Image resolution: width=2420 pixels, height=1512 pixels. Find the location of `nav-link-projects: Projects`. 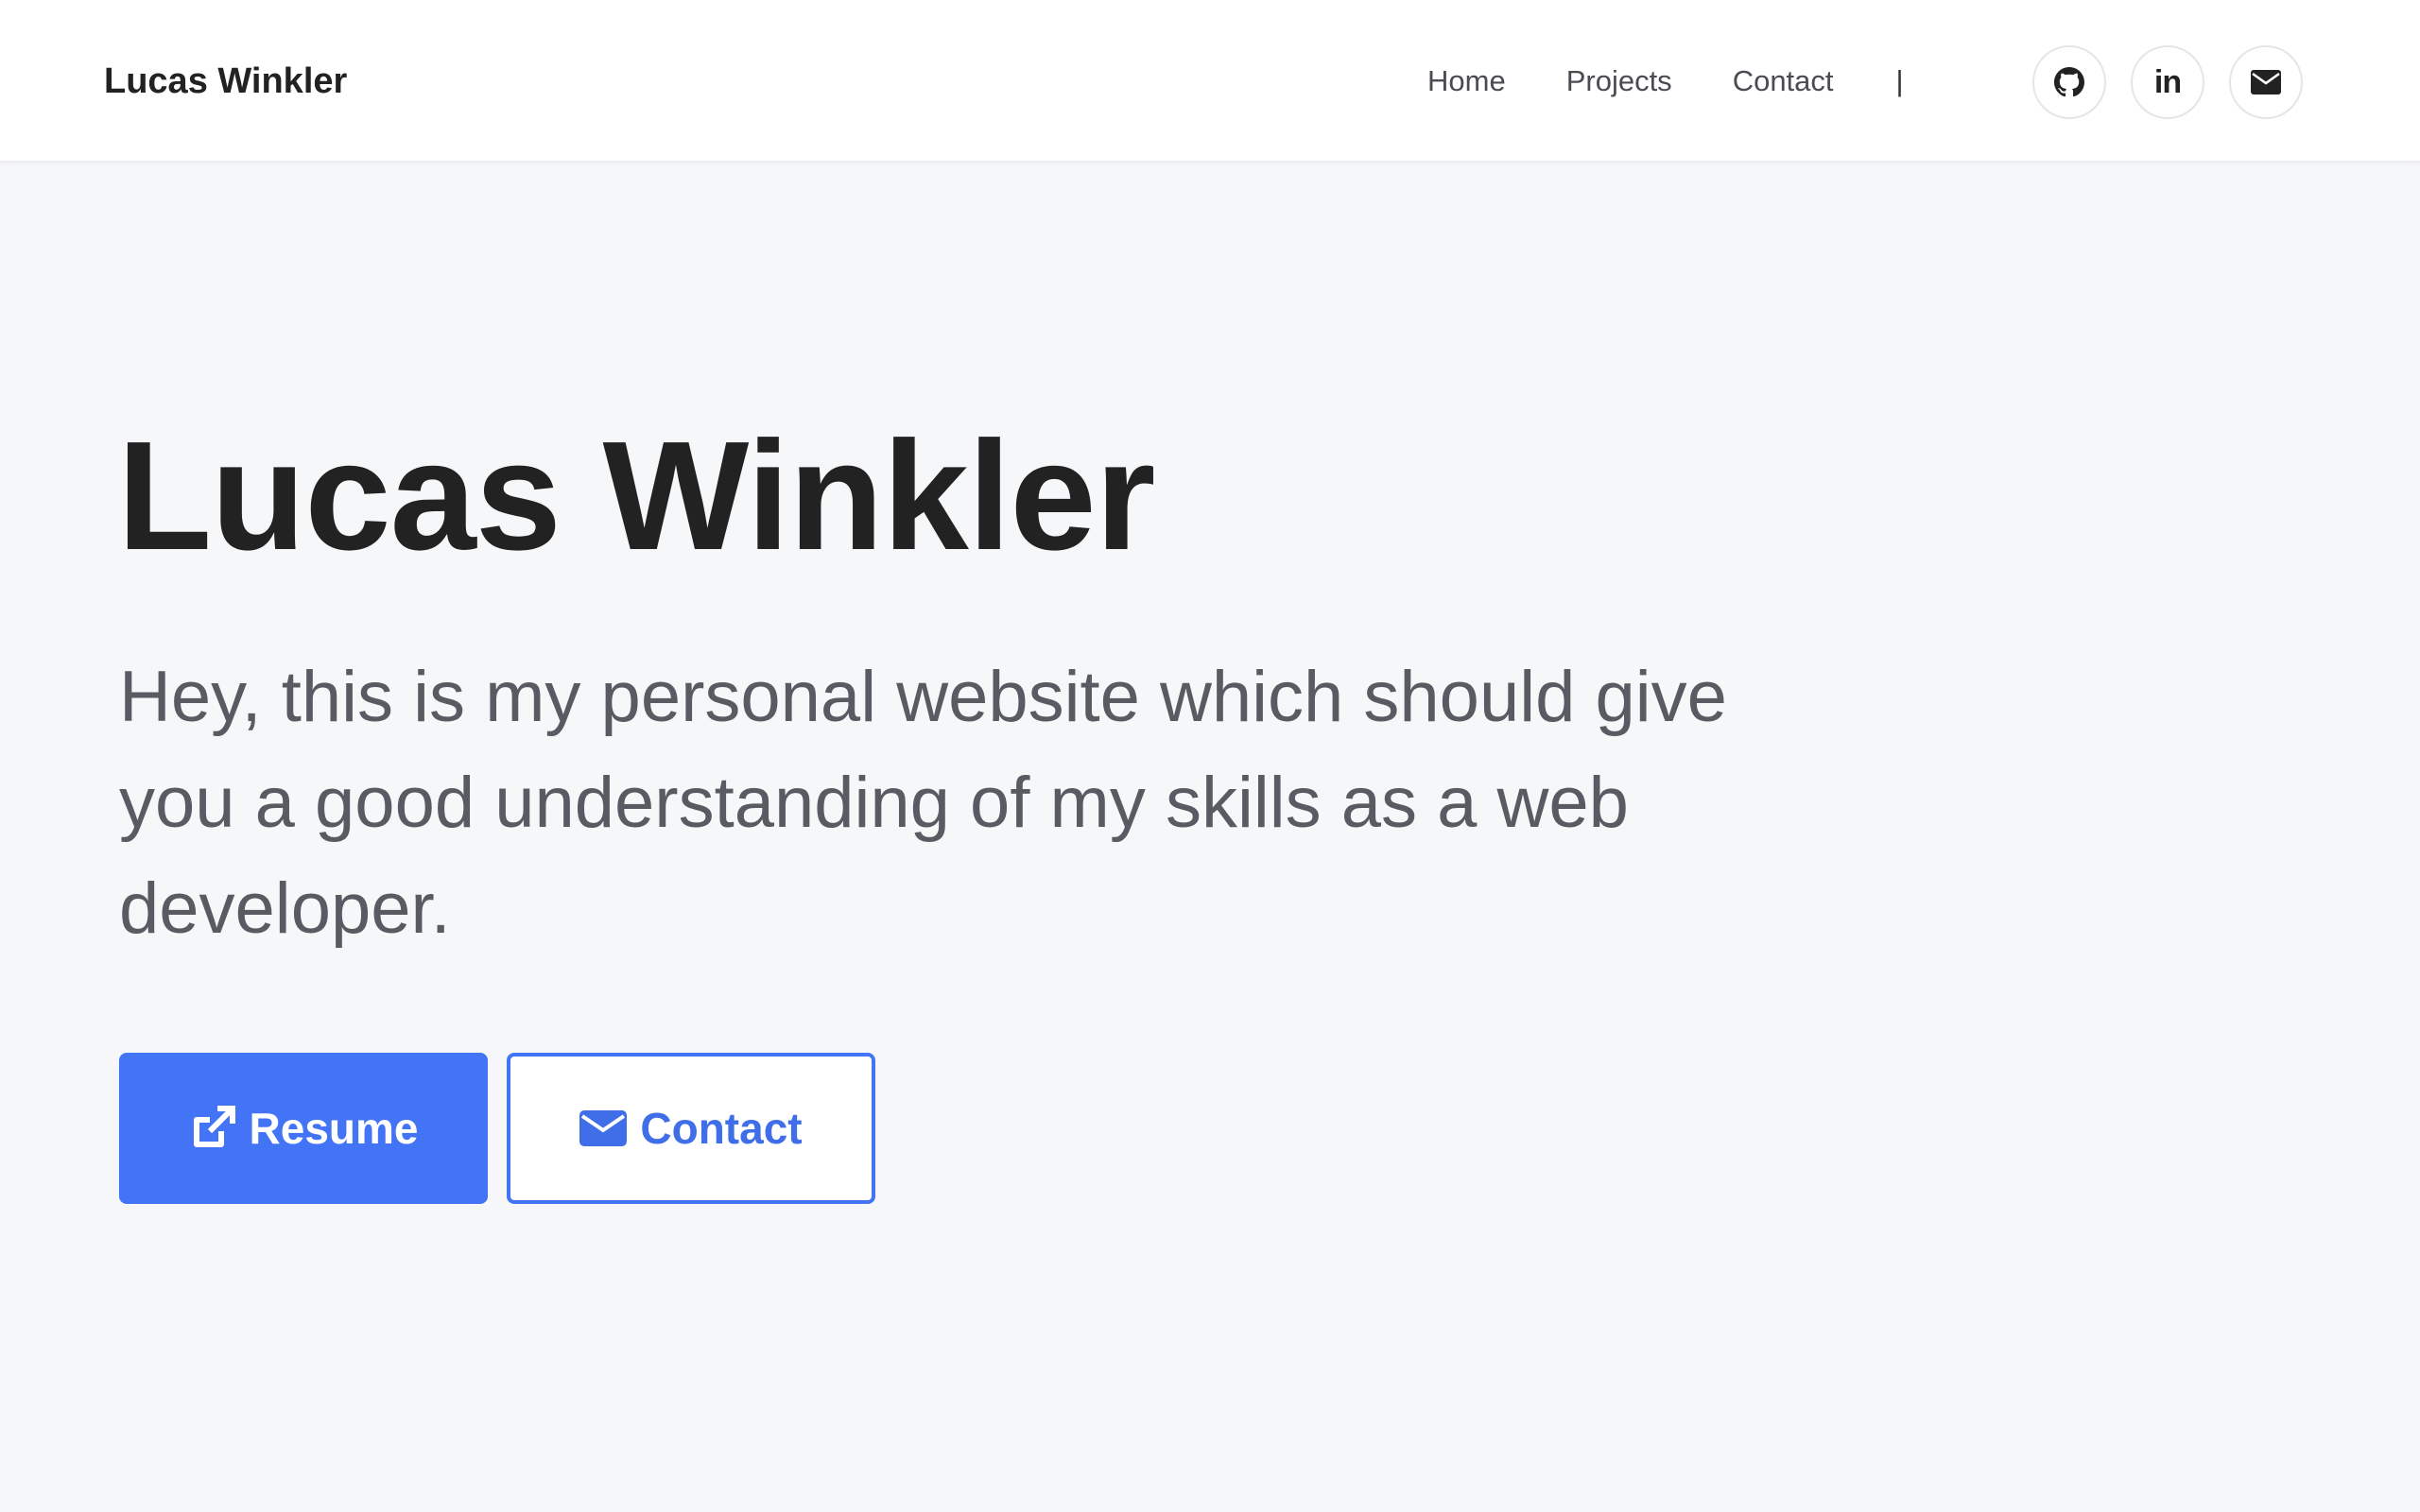

nav-link-projects: Projects is located at coordinates (1619, 81).